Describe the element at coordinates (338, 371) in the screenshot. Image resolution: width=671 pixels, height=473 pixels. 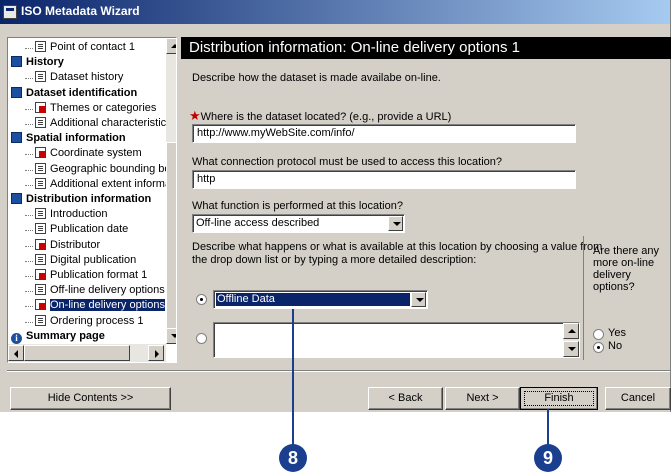
I see `footer-divider` at that location.